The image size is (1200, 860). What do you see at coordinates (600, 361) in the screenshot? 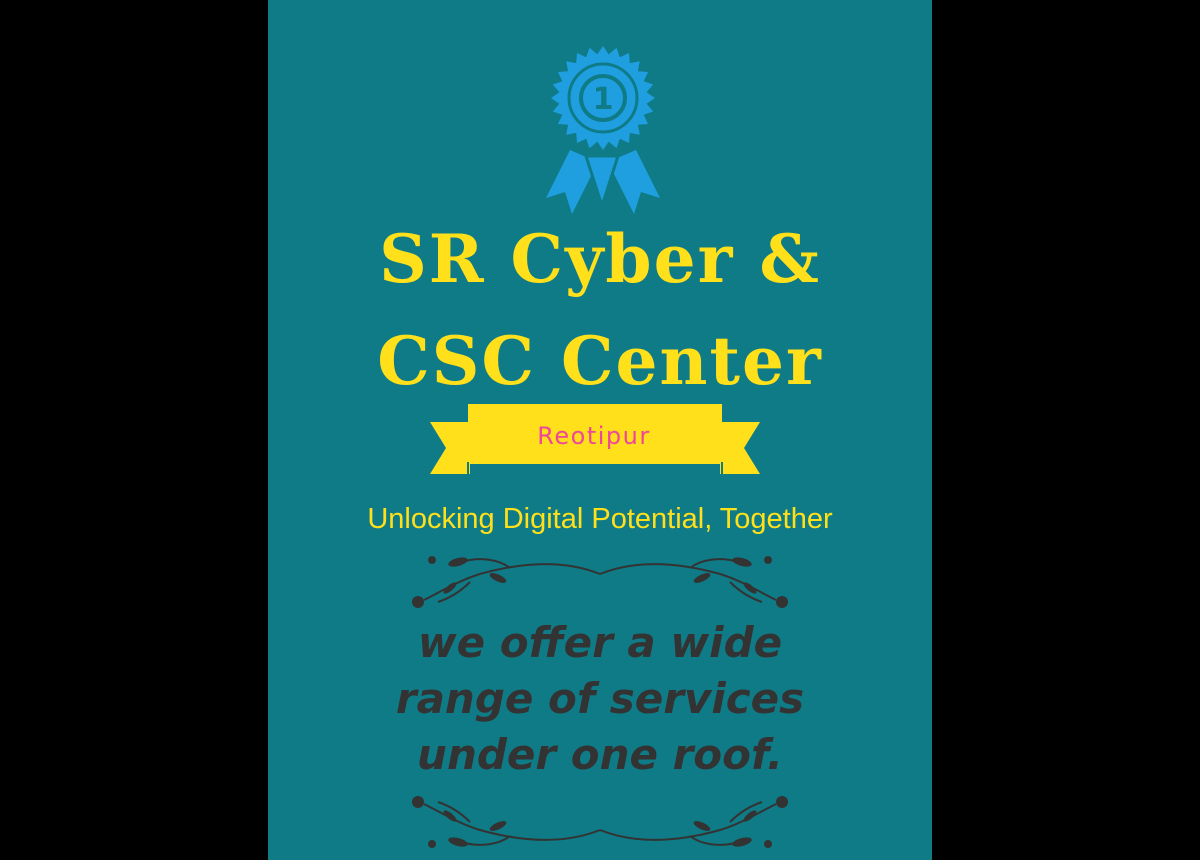
I see `title-line-2: CSC Center` at bounding box center [600, 361].